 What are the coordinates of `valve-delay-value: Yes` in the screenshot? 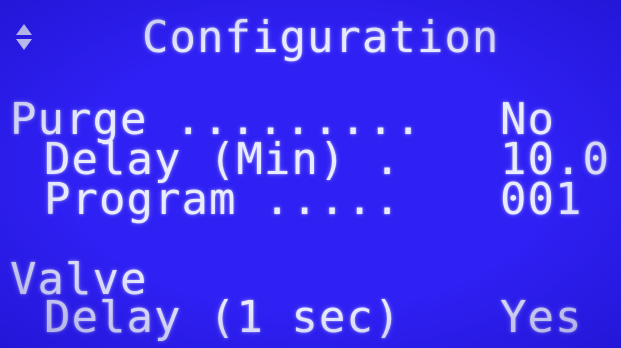 It's located at (541, 318).